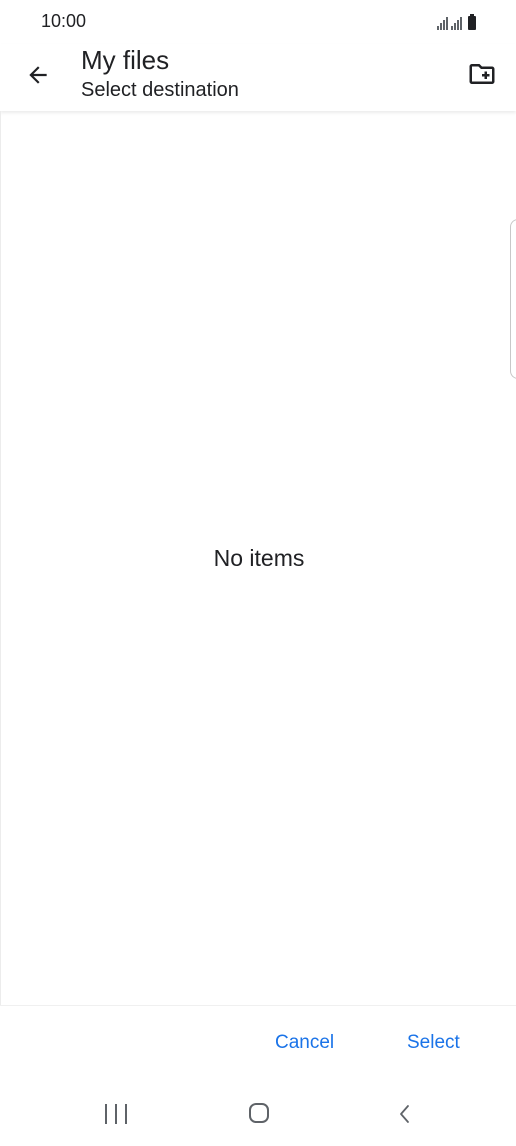  I want to click on system-nav-bar, so click(258, 1113).